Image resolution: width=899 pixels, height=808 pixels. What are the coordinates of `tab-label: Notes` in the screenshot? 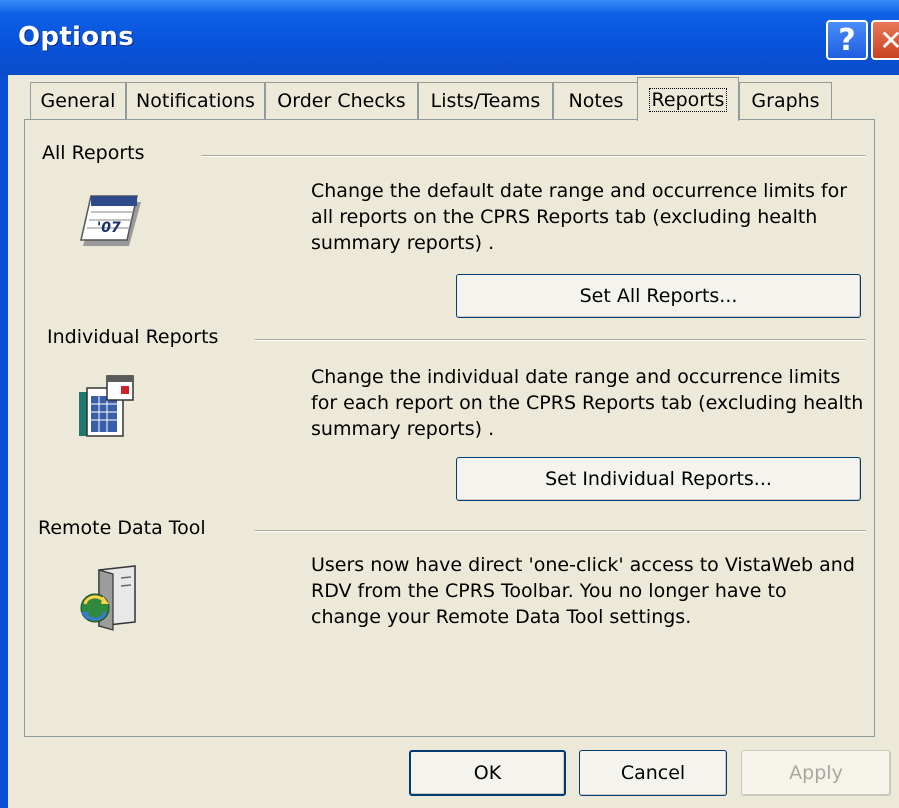 It's located at (596, 101).